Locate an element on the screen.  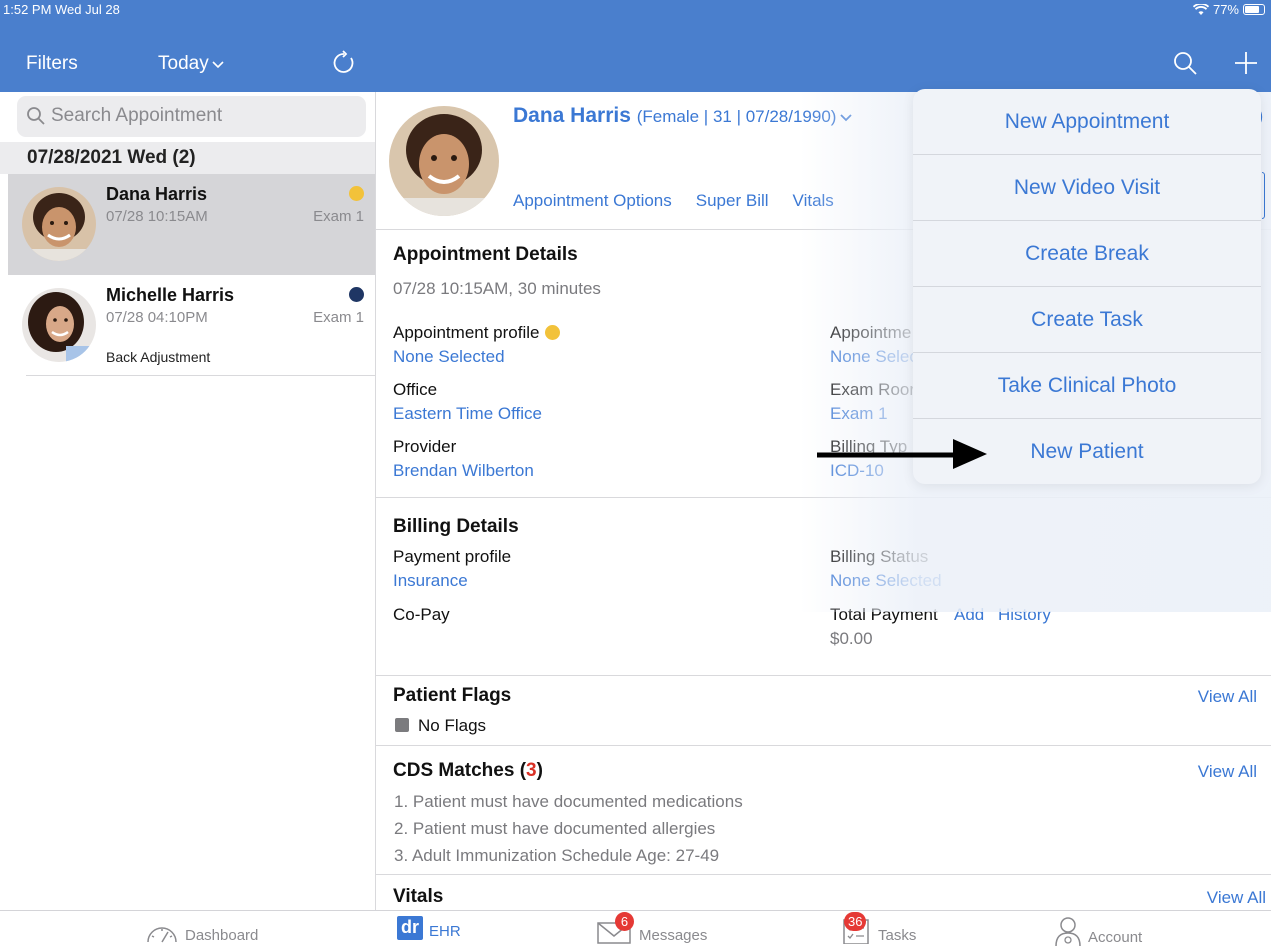
tab-tasks-label: Tasks is located at coordinates (897, 935).